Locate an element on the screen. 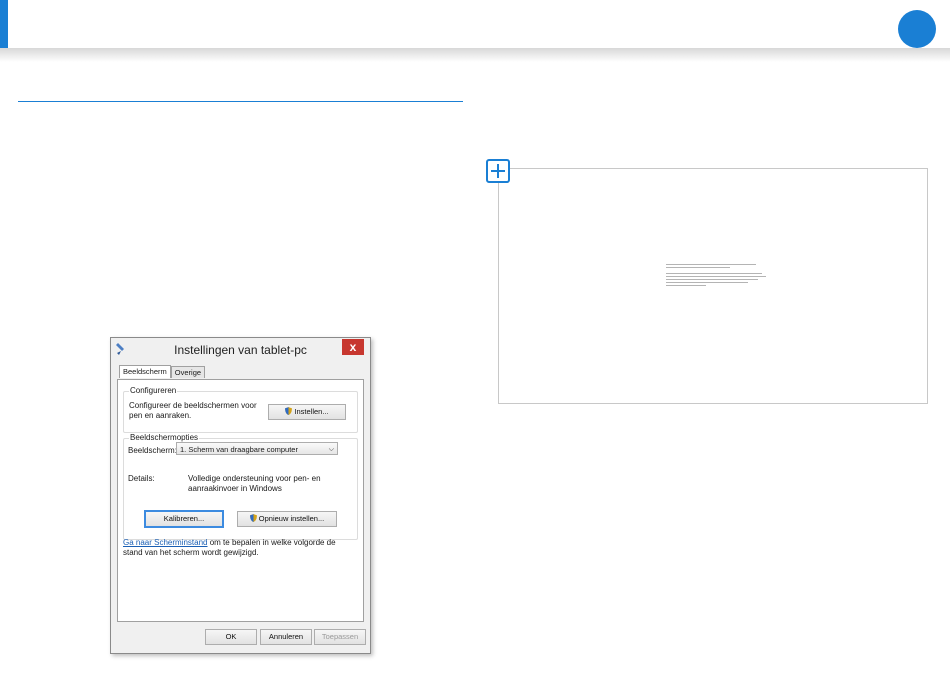 Image resolution: width=950 pixels, height=674 pixels. close-icon: x is located at coordinates (353, 347).